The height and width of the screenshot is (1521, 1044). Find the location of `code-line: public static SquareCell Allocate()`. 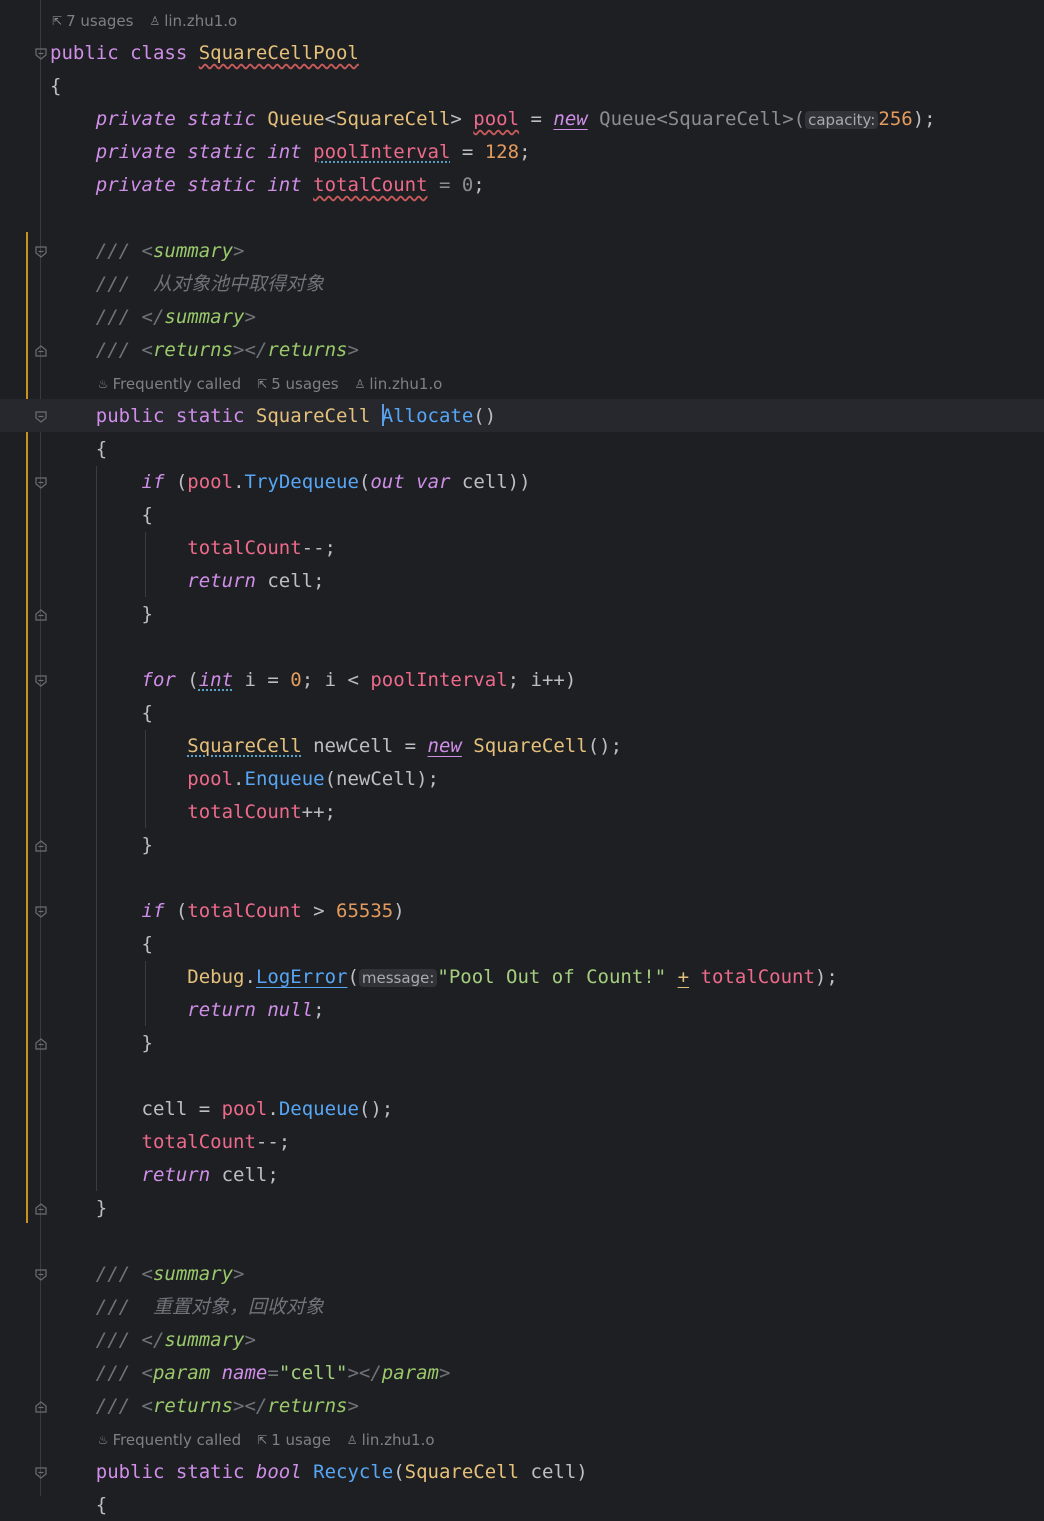

code-line: public static SquareCell Allocate() is located at coordinates (522, 415).